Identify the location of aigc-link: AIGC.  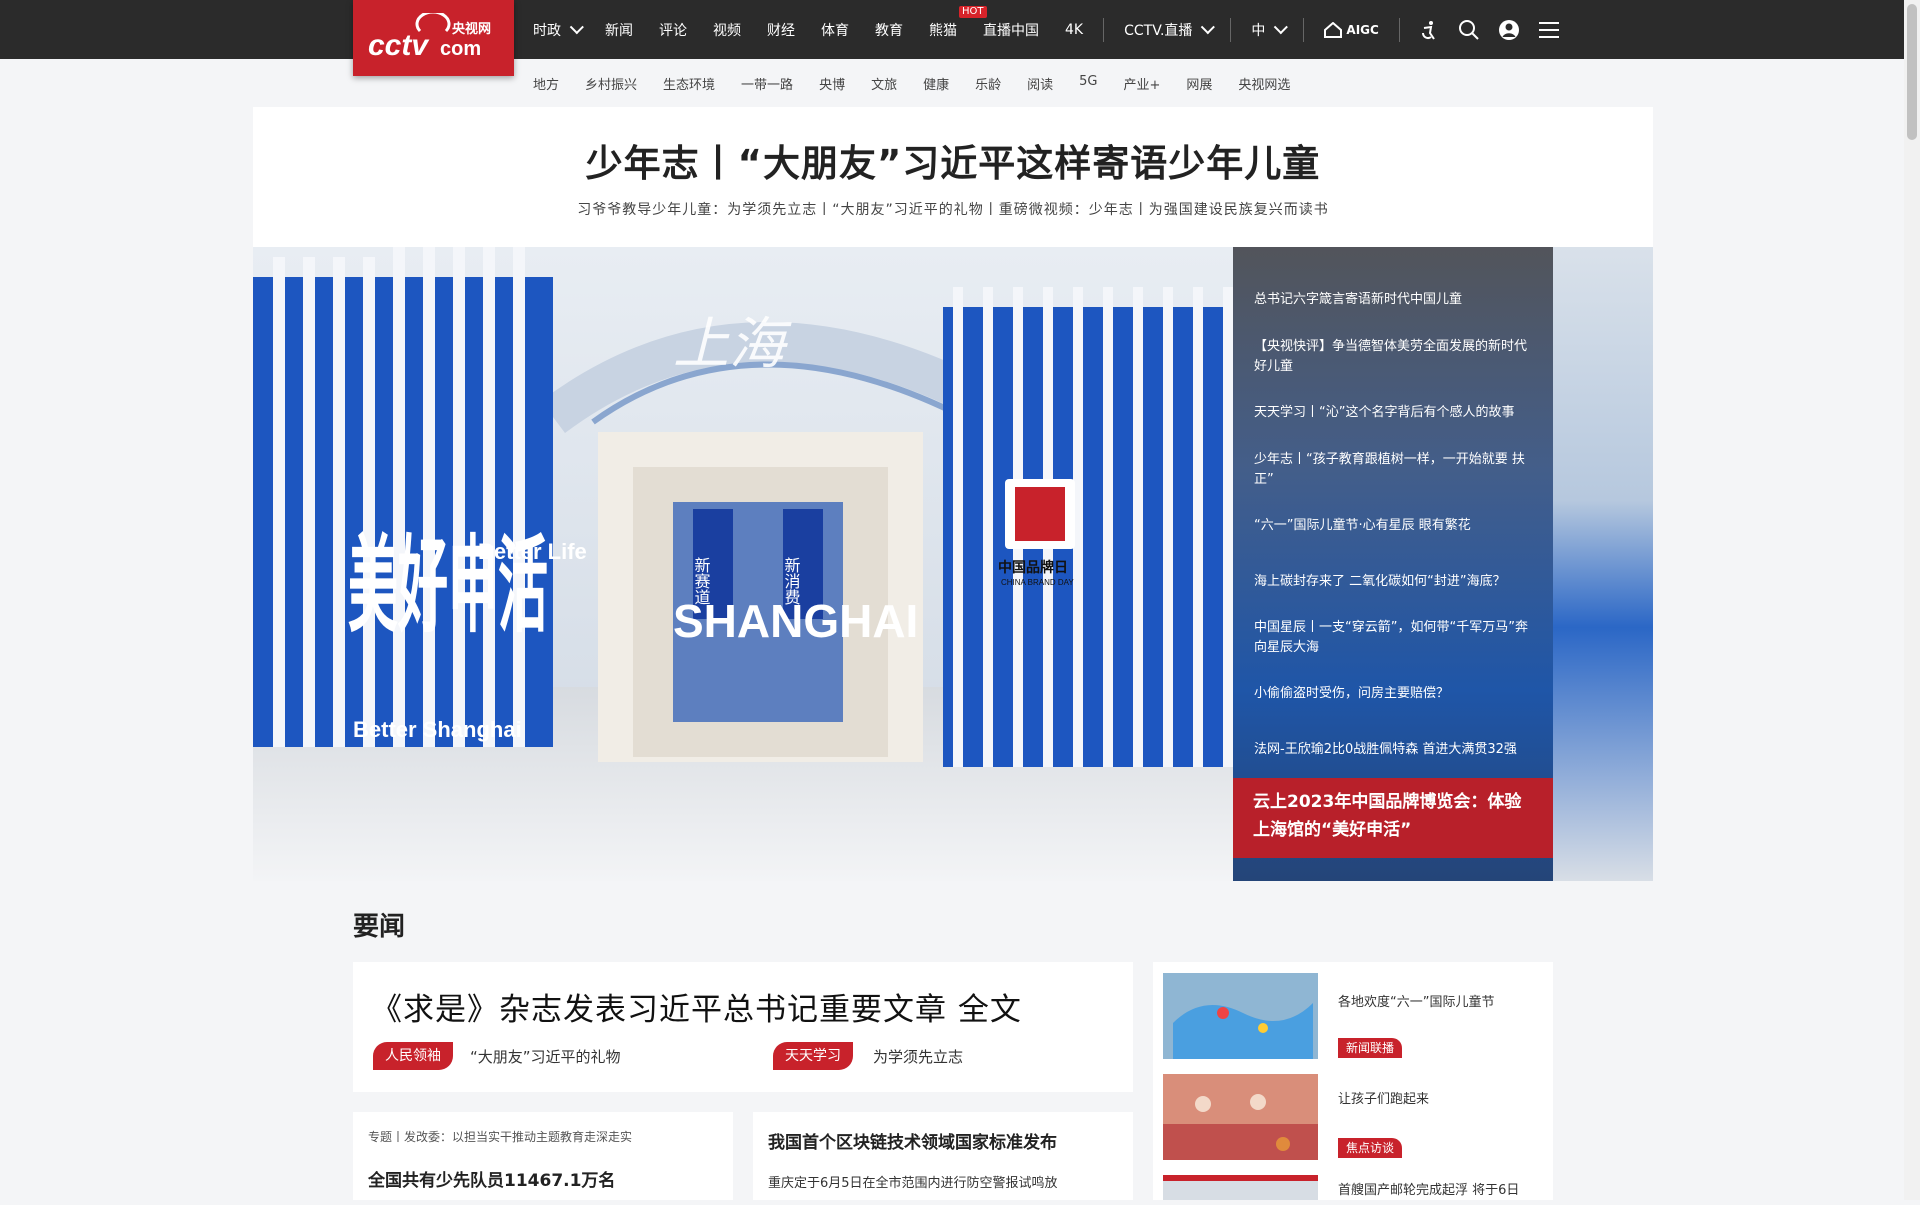
(1351, 29).